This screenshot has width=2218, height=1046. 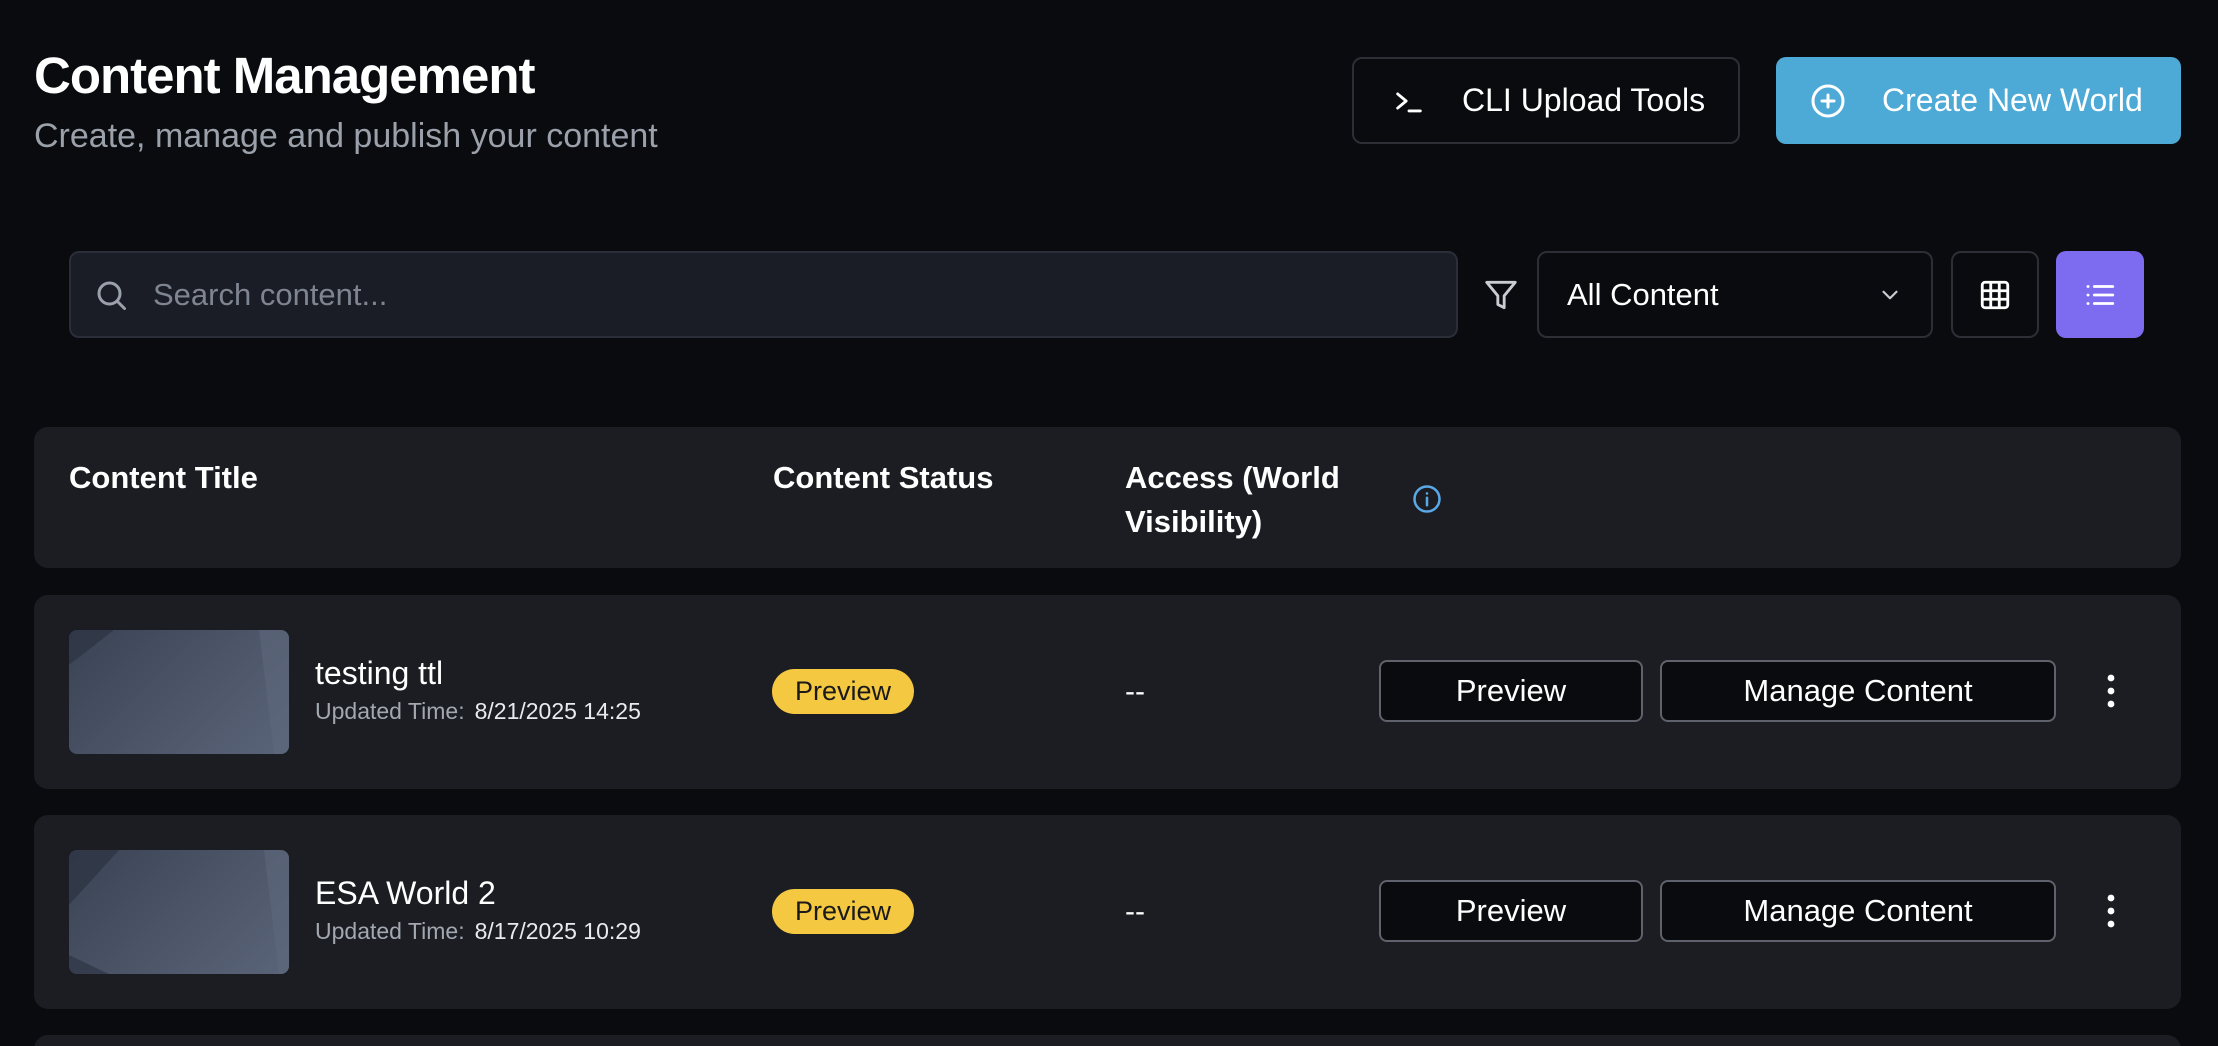 I want to click on column-header-status: Content Status, so click(x=883, y=477).